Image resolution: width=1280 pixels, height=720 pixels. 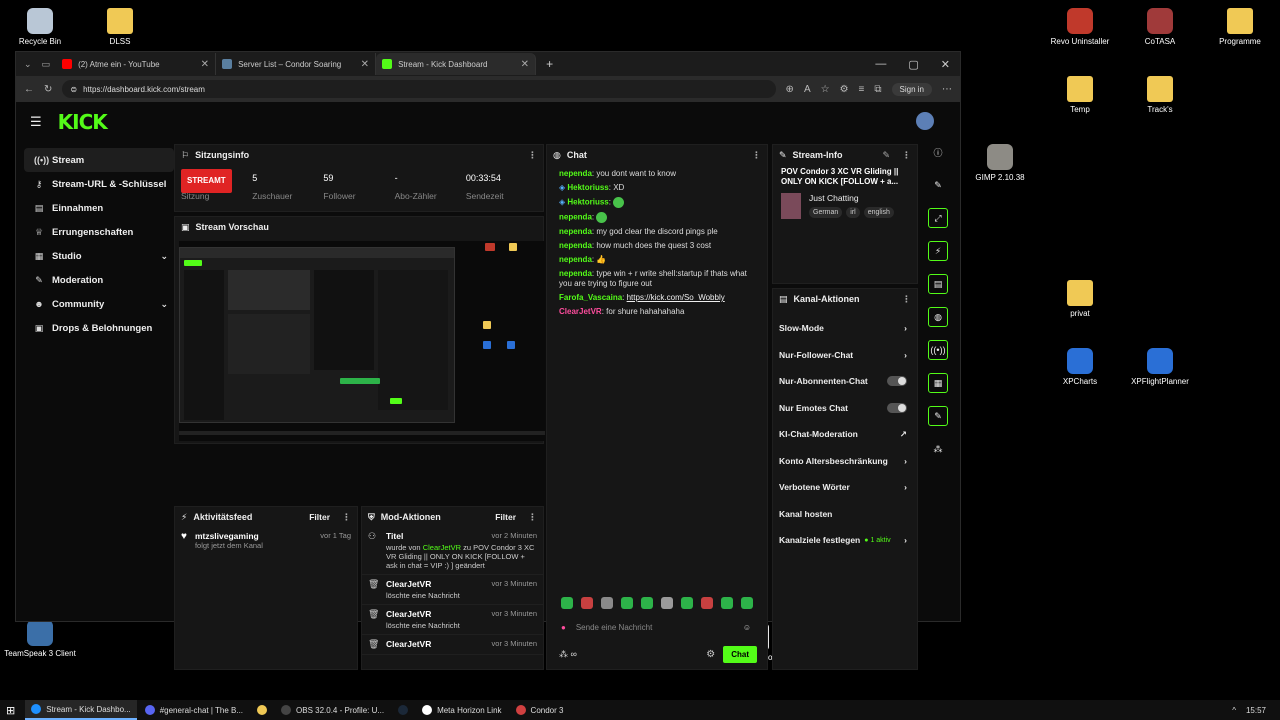 I want to click on read-aloud-icon: A, so click(x=807, y=89).